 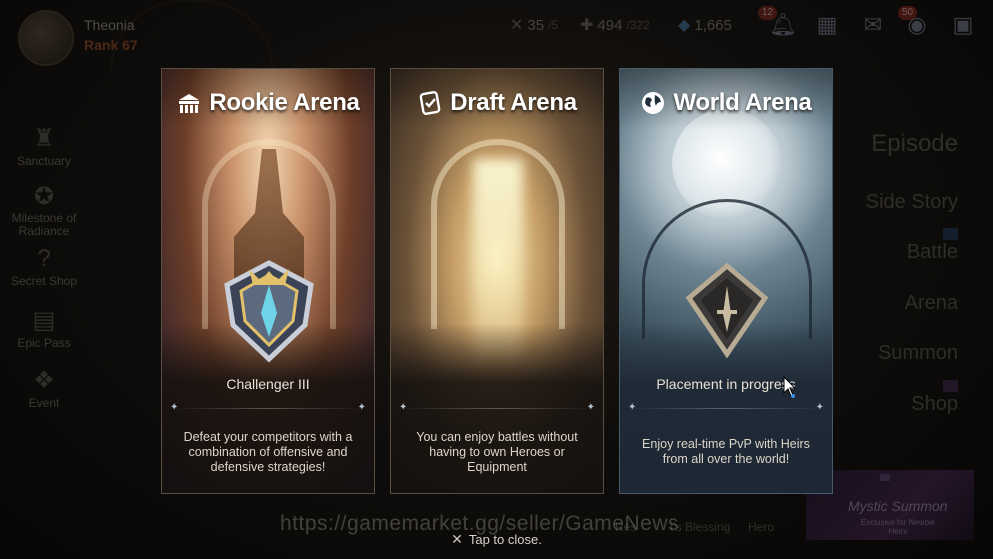 What do you see at coordinates (505, 539) in the screenshot?
I see `close-hint-label: Tap to close.` at bounding box center [505, 539].